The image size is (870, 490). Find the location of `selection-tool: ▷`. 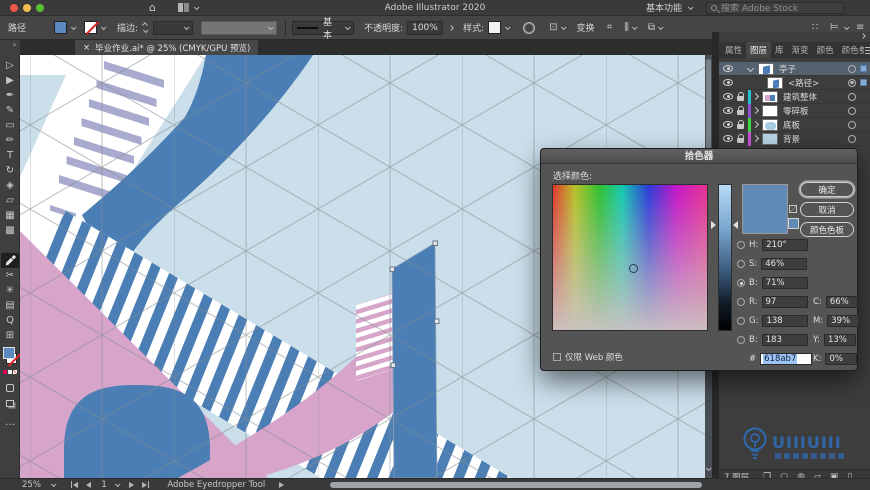

selection-tool: ▷ is located at coordinates (10, 65).